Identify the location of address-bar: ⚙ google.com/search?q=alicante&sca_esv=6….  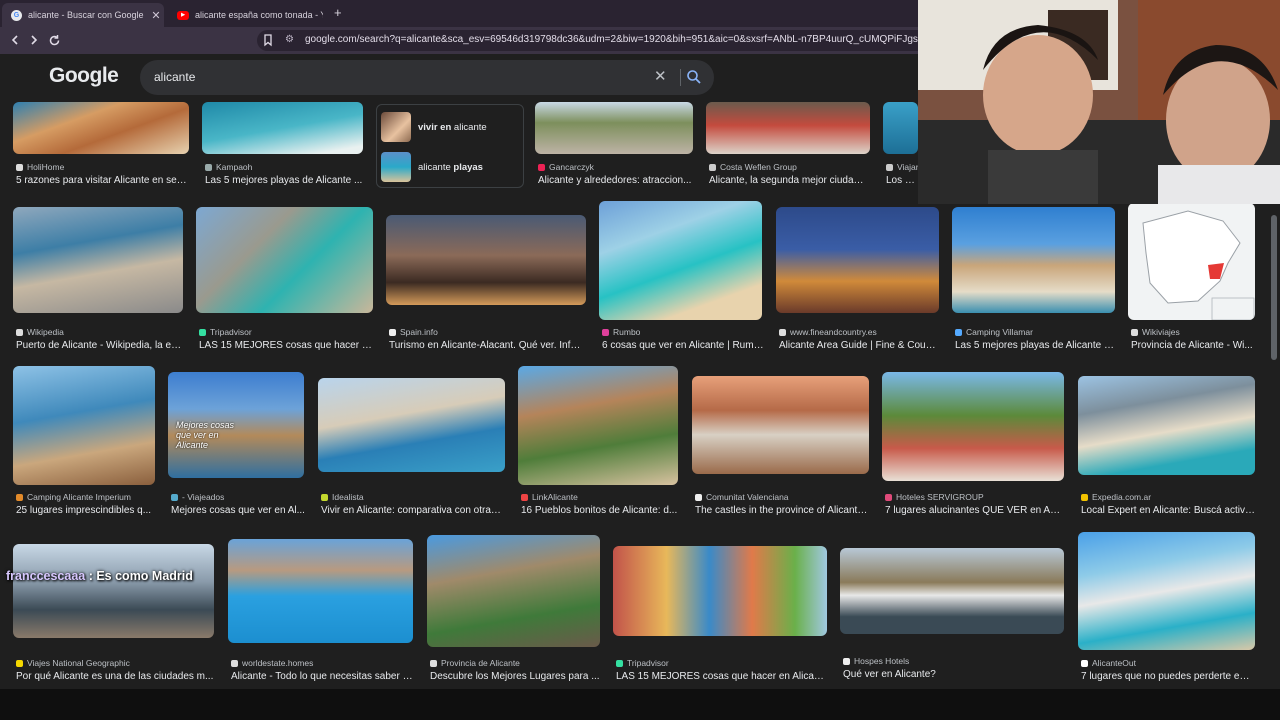
(597, 40).